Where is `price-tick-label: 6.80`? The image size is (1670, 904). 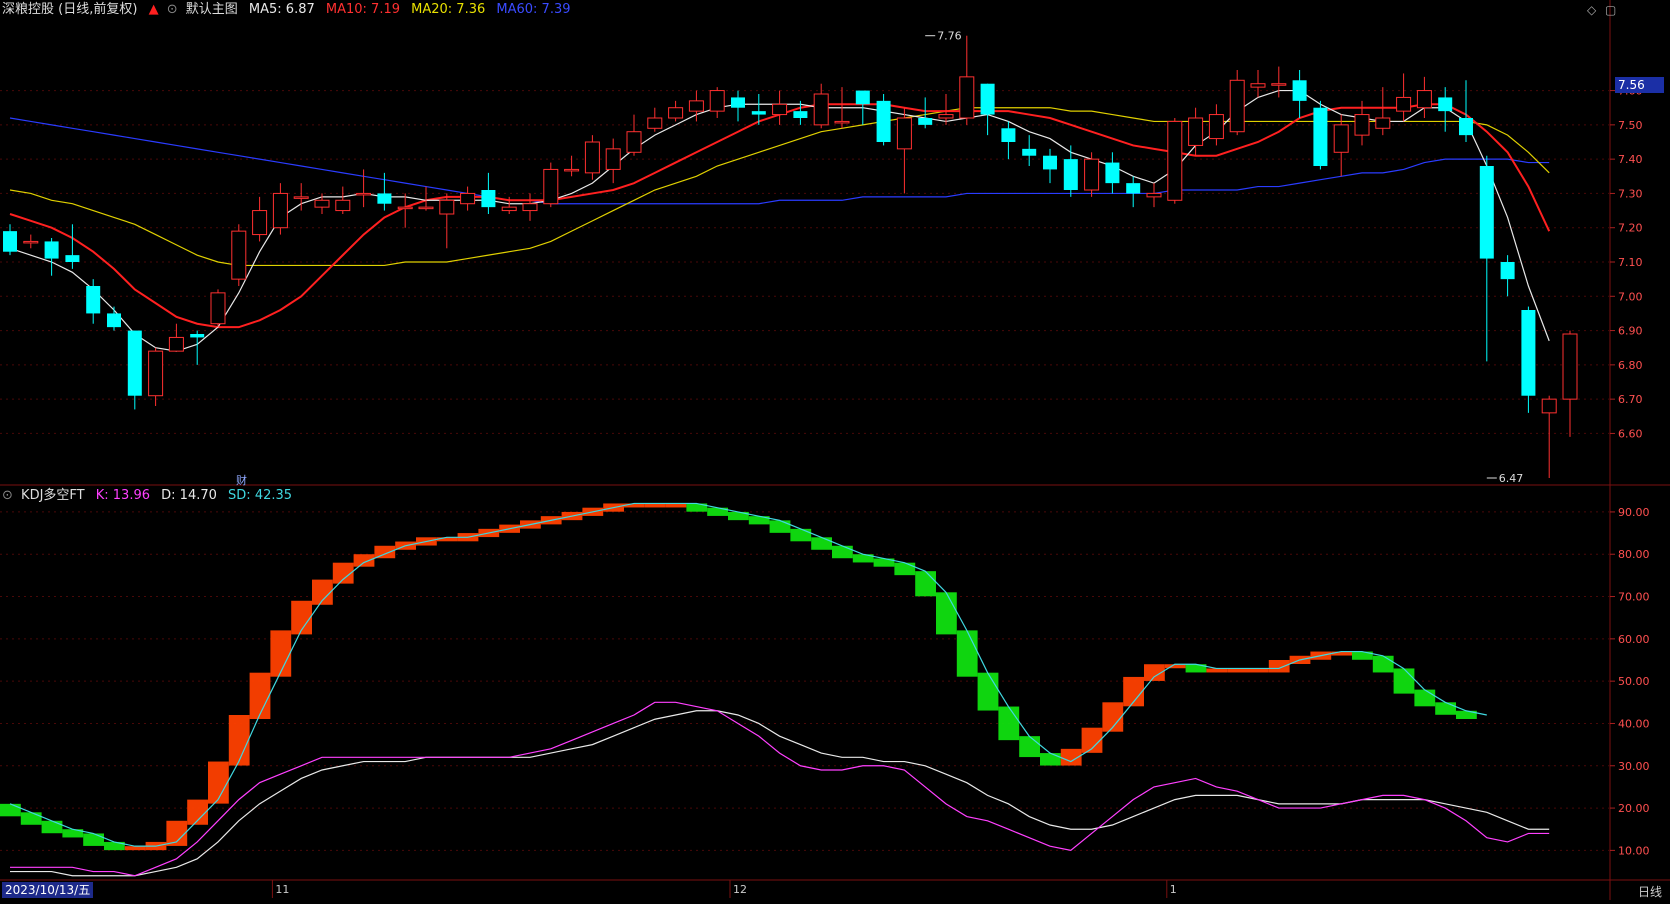 price-tick-label: 6.80 is located at coordinates (1630, 365).